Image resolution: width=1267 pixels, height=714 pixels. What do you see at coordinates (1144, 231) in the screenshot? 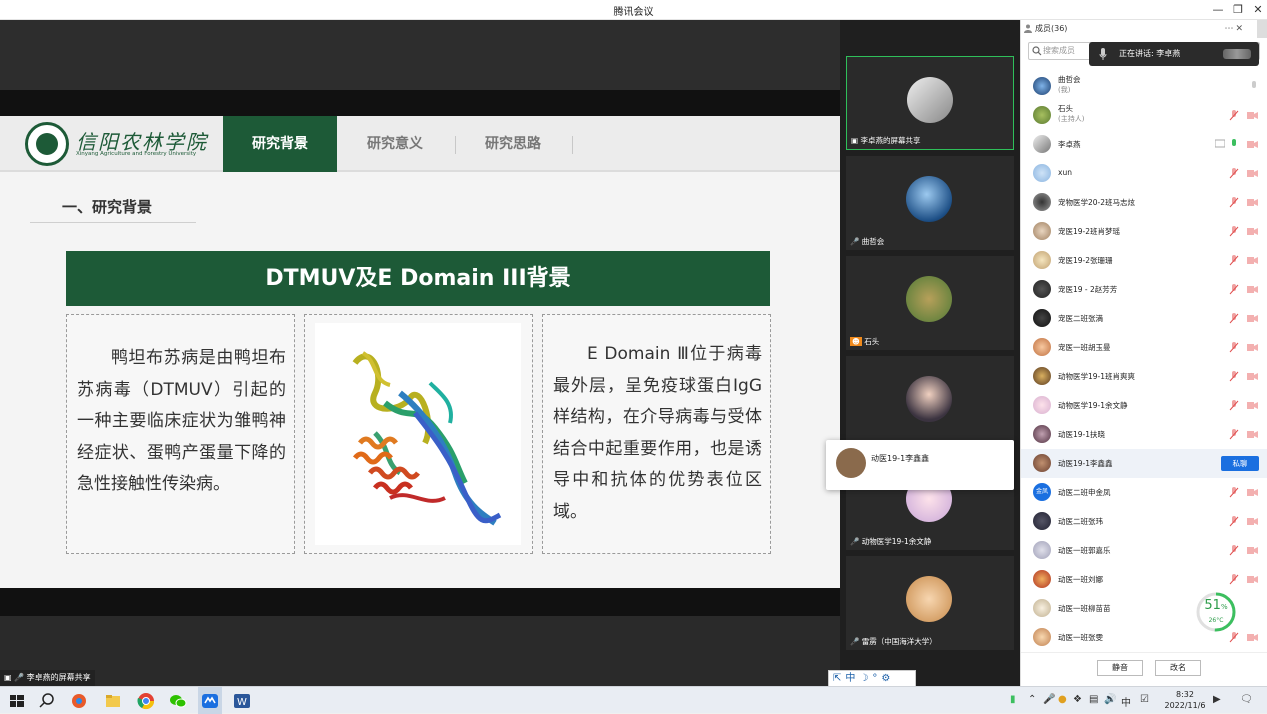
I see `list-item: 宠医19-2班肖梦瑶` at bounding box center [1144, 231].